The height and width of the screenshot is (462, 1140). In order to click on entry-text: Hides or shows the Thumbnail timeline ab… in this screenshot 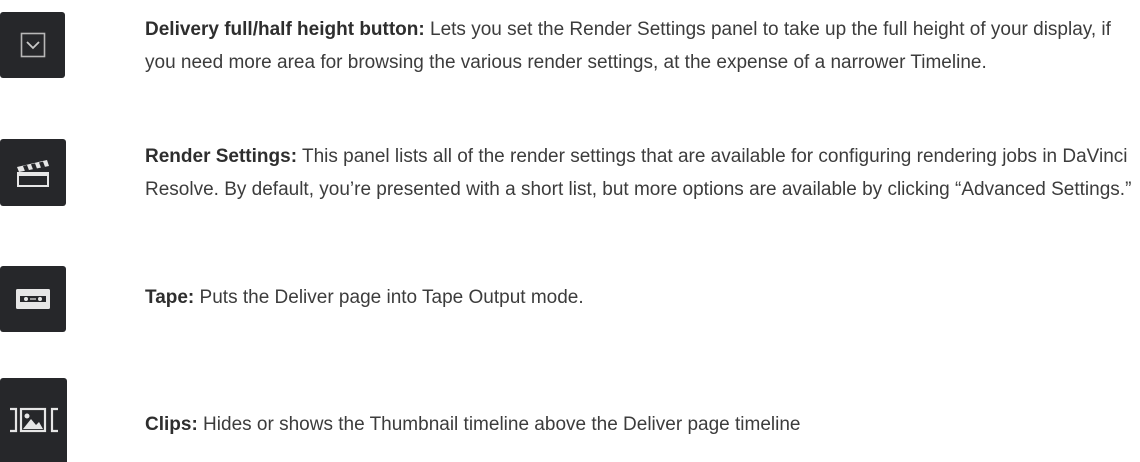, I will do `click(499, 424)`.